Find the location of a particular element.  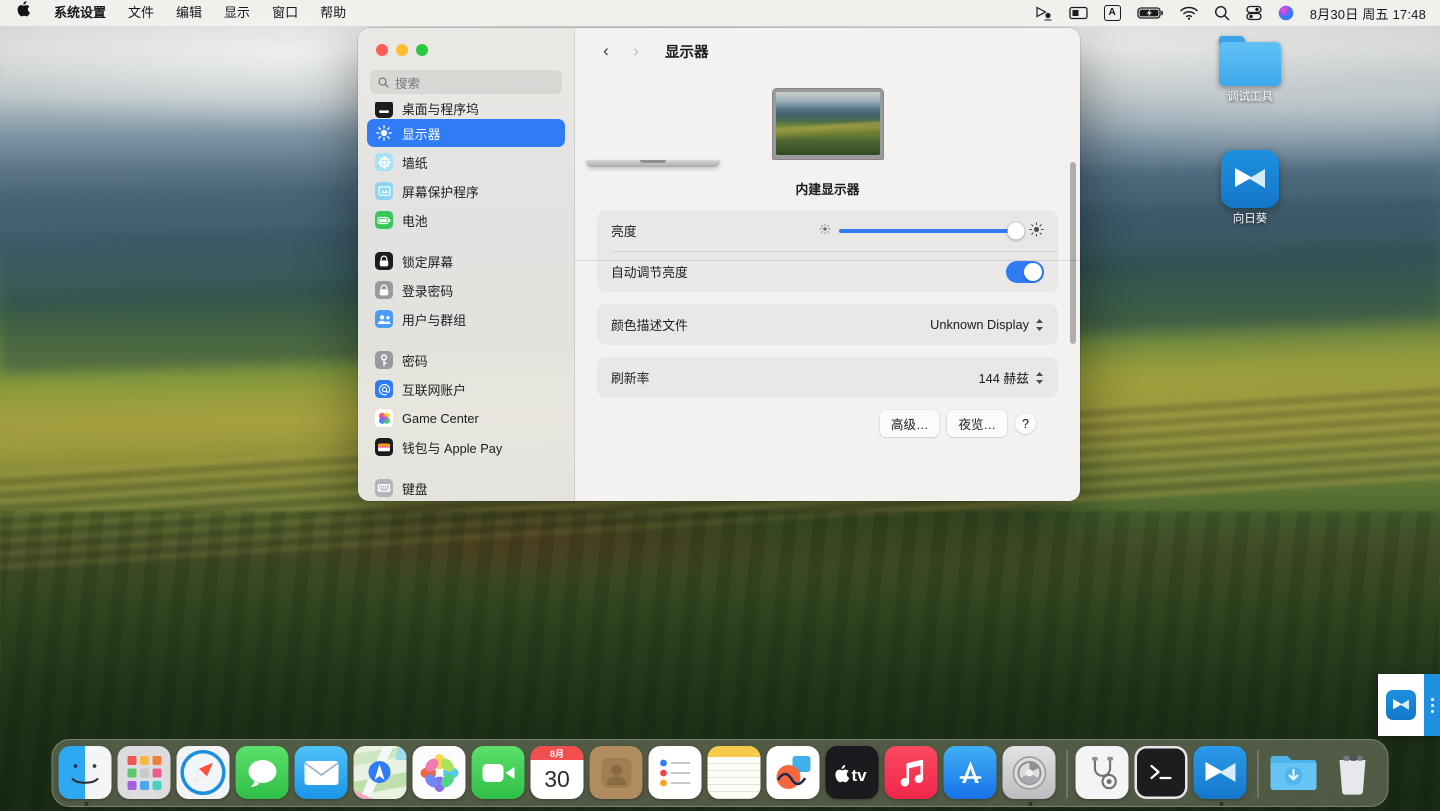

dock-item-facetime is located at coordinates (499, 774).